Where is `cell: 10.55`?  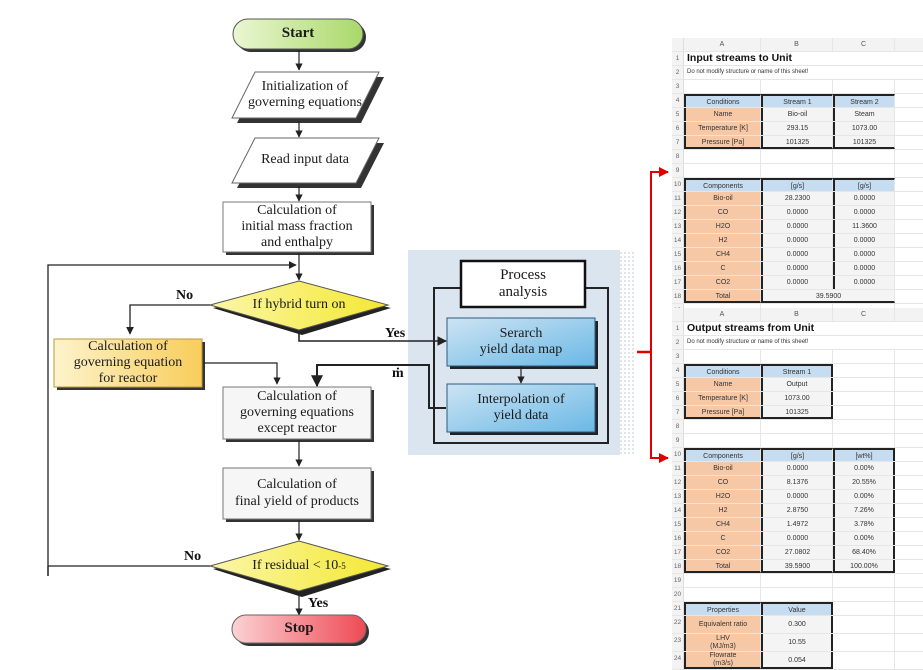
cell: 10.55 is located at coordinates (797, 642).